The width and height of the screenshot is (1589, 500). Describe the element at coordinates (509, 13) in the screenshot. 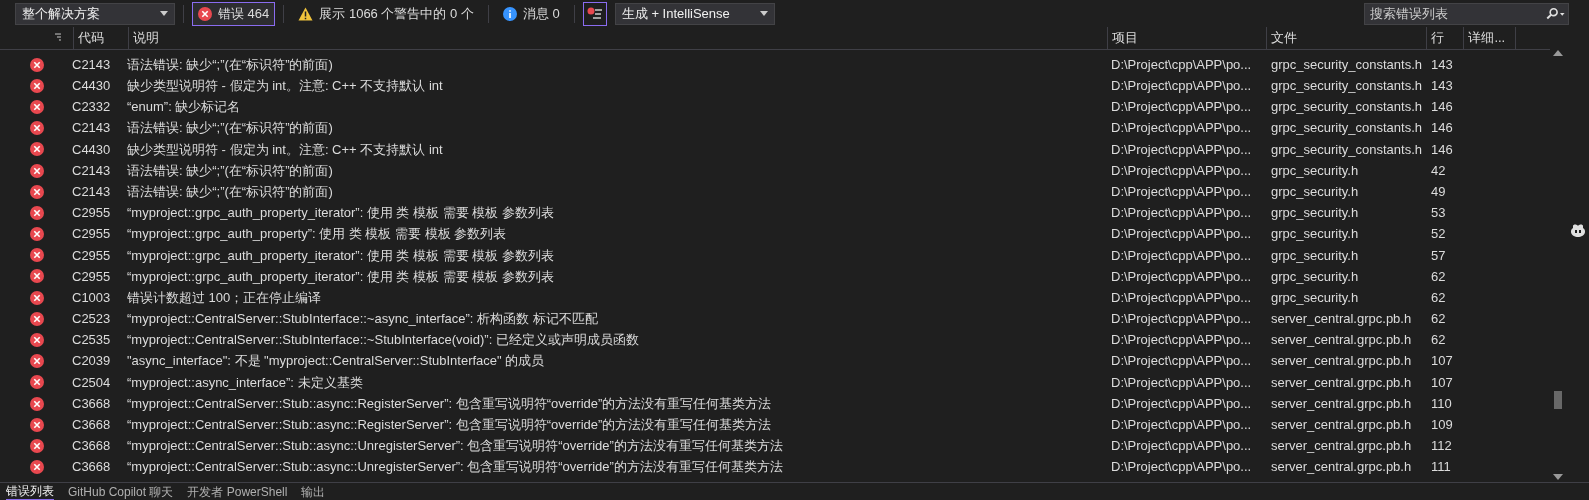

I see `info-icon` at that location.